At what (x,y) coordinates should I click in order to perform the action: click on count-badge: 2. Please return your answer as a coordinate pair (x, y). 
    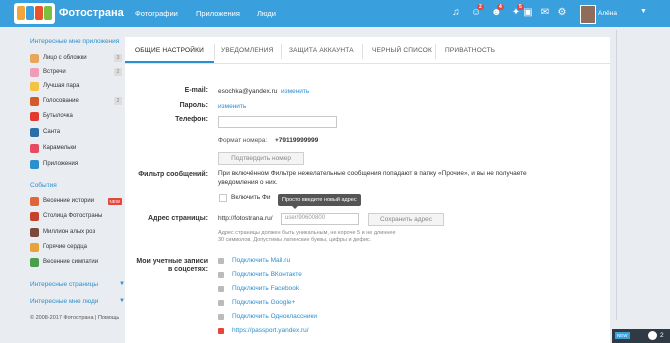
    Looking at the image, I should click on (118, 72).